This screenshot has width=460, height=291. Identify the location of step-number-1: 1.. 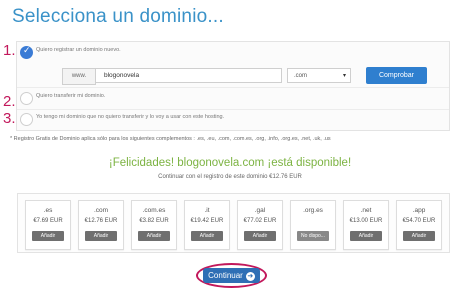
(9, 50).